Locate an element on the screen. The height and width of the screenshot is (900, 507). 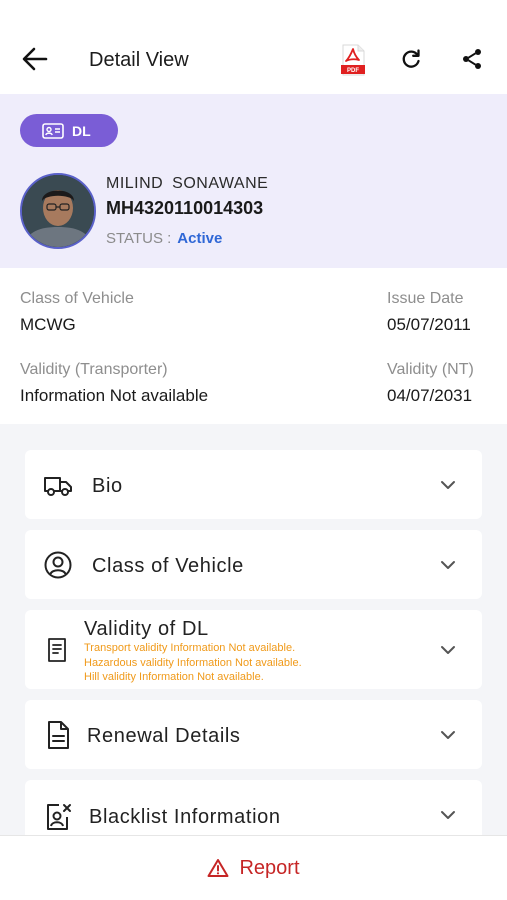
report-button: Report is located at coordinates (253, 867).